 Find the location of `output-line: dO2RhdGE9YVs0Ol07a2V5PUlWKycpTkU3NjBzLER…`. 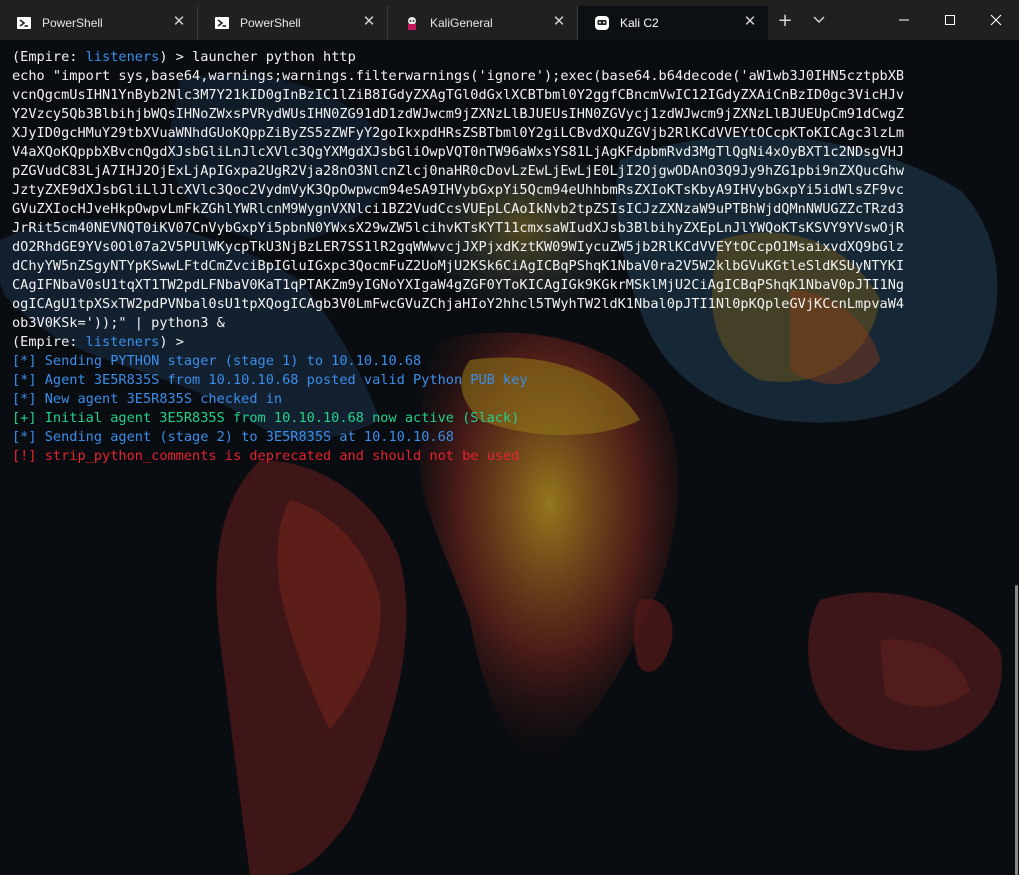

output-line: dO2RhdGE9YVs0Ol07a2V5PUlWKycpTkU3NjBzLER… is located at coordinates (458, 247).